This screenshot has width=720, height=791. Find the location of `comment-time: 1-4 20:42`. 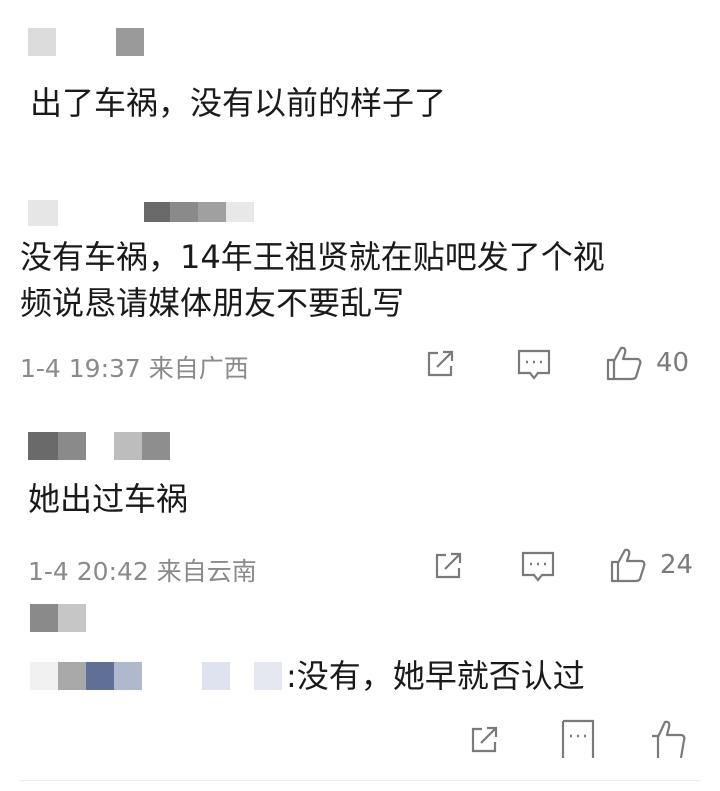

comment-time: 1-4 20:42 is located at coordinates (88, 571).